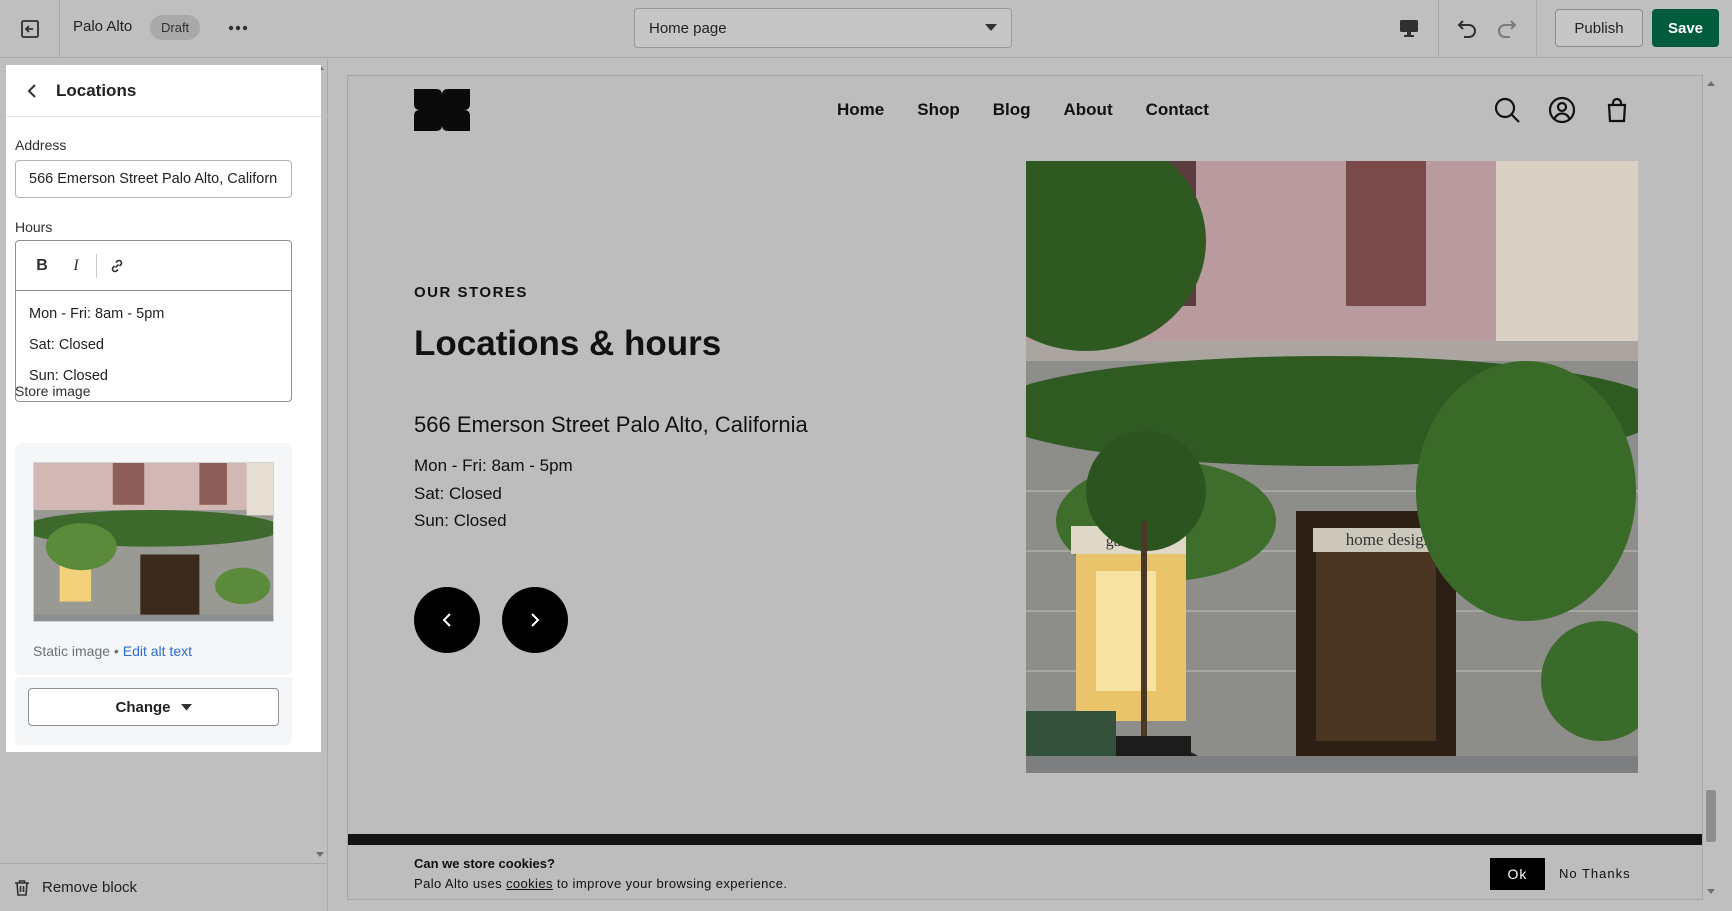 Image resolution: width=1732 pixels, height=911 pixels. I want to click on bold-button: B, so click(42, 266).